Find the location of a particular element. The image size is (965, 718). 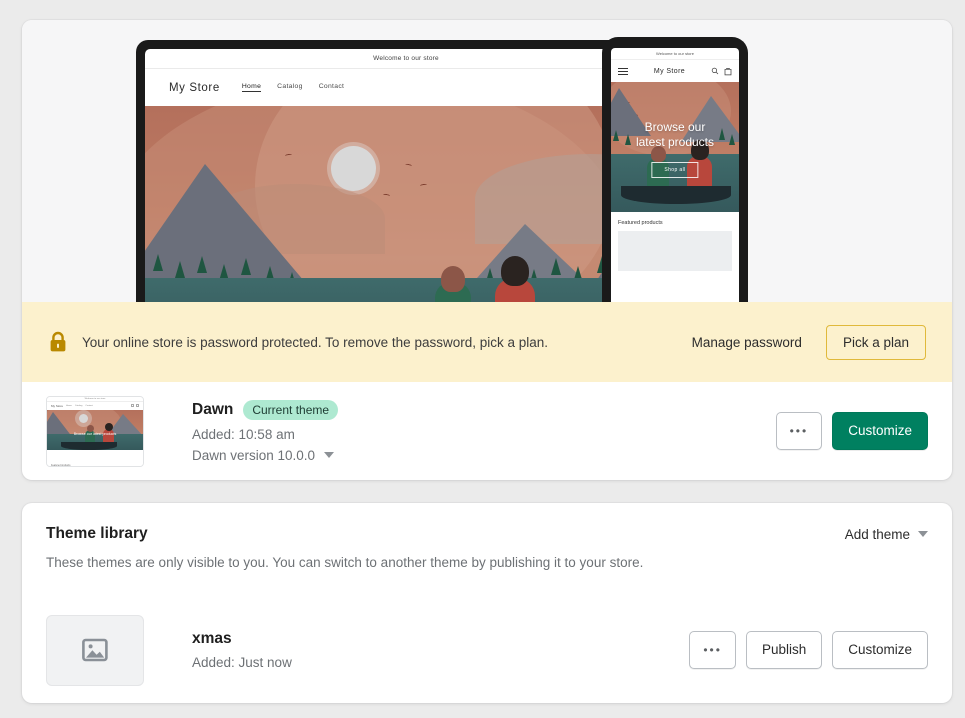

library-theme-added: Added: Just now is located at coordinates (242, 662).